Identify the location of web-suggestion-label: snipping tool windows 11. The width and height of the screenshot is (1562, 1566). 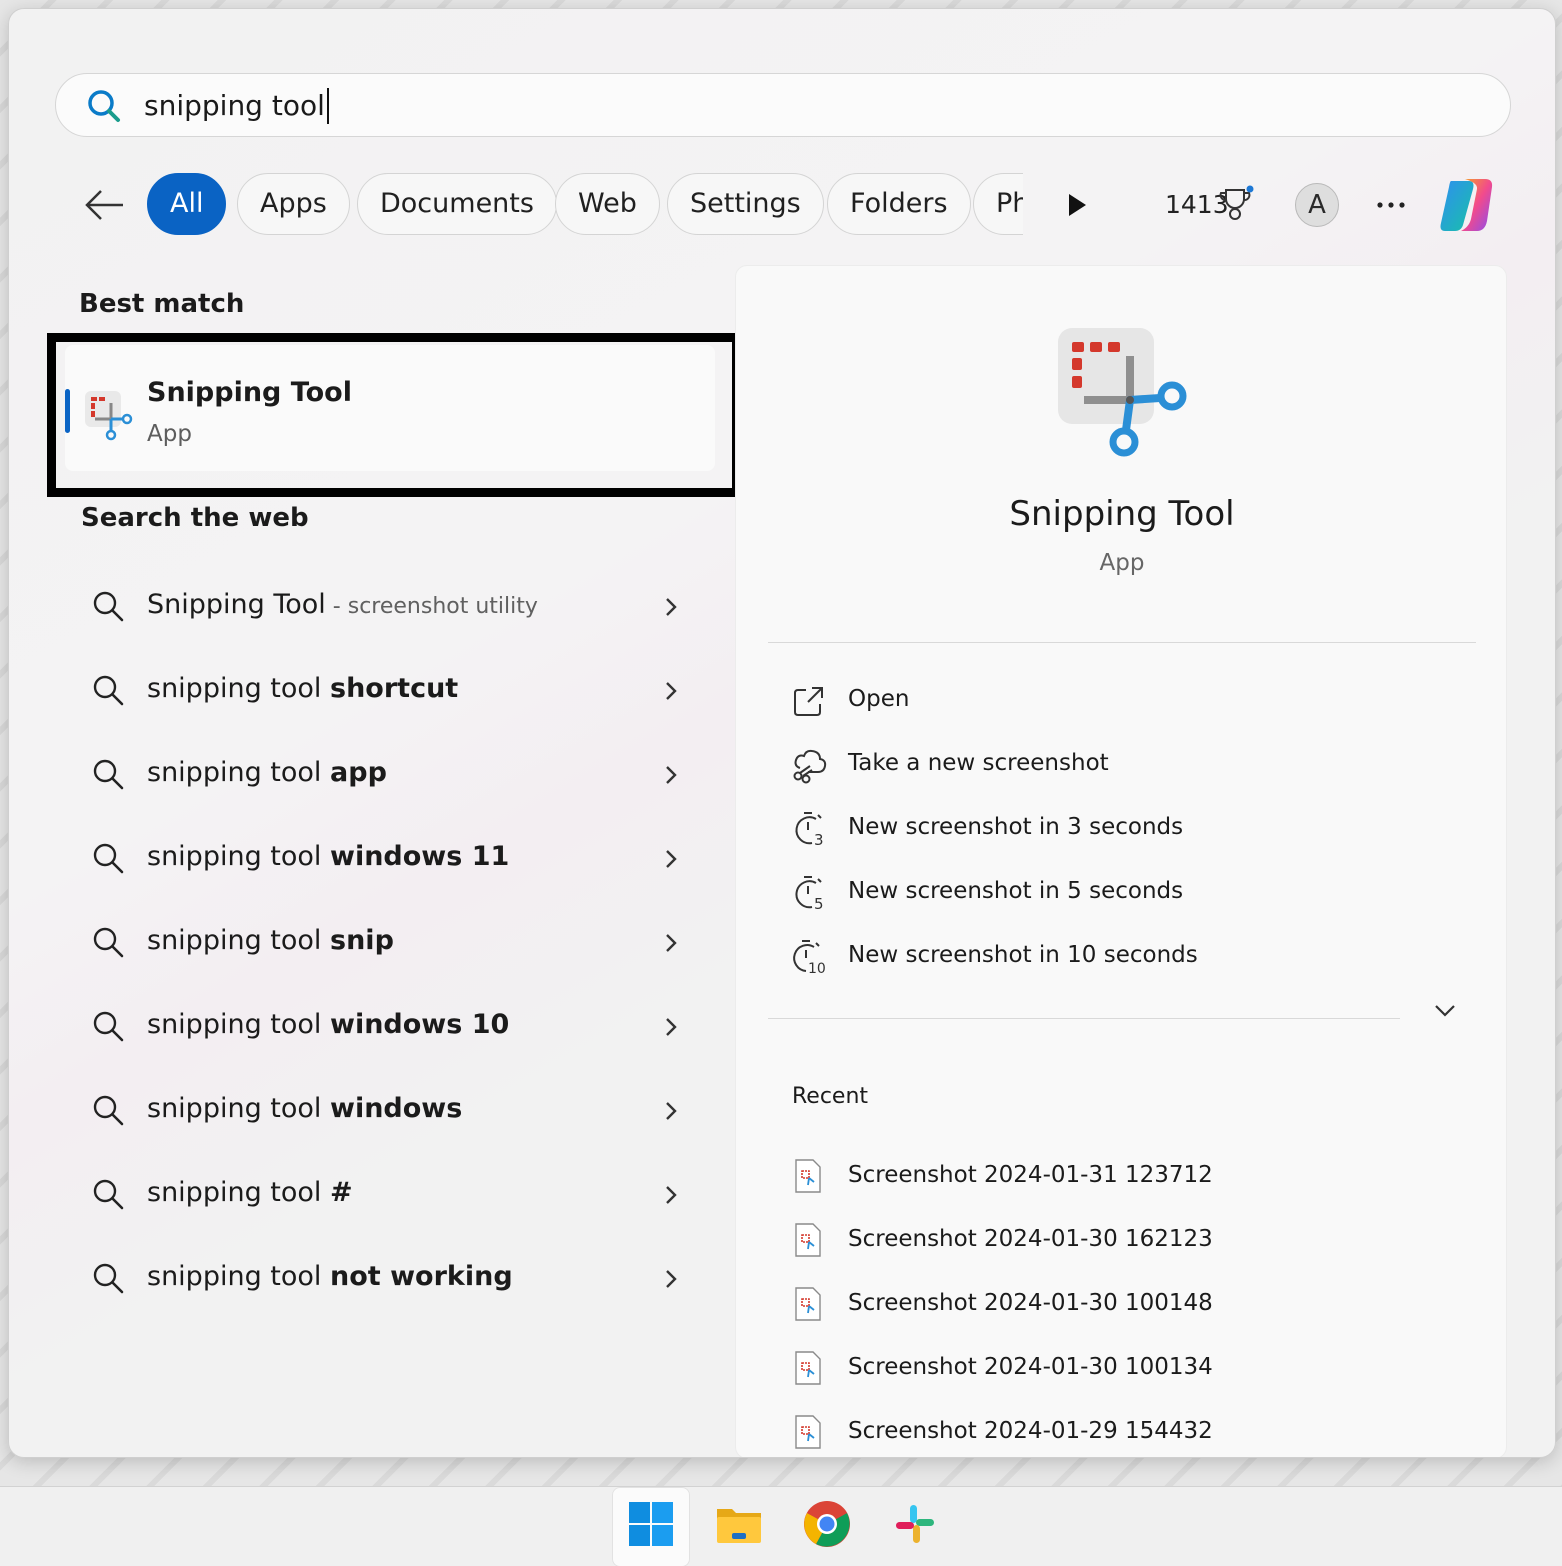
(328, 856).